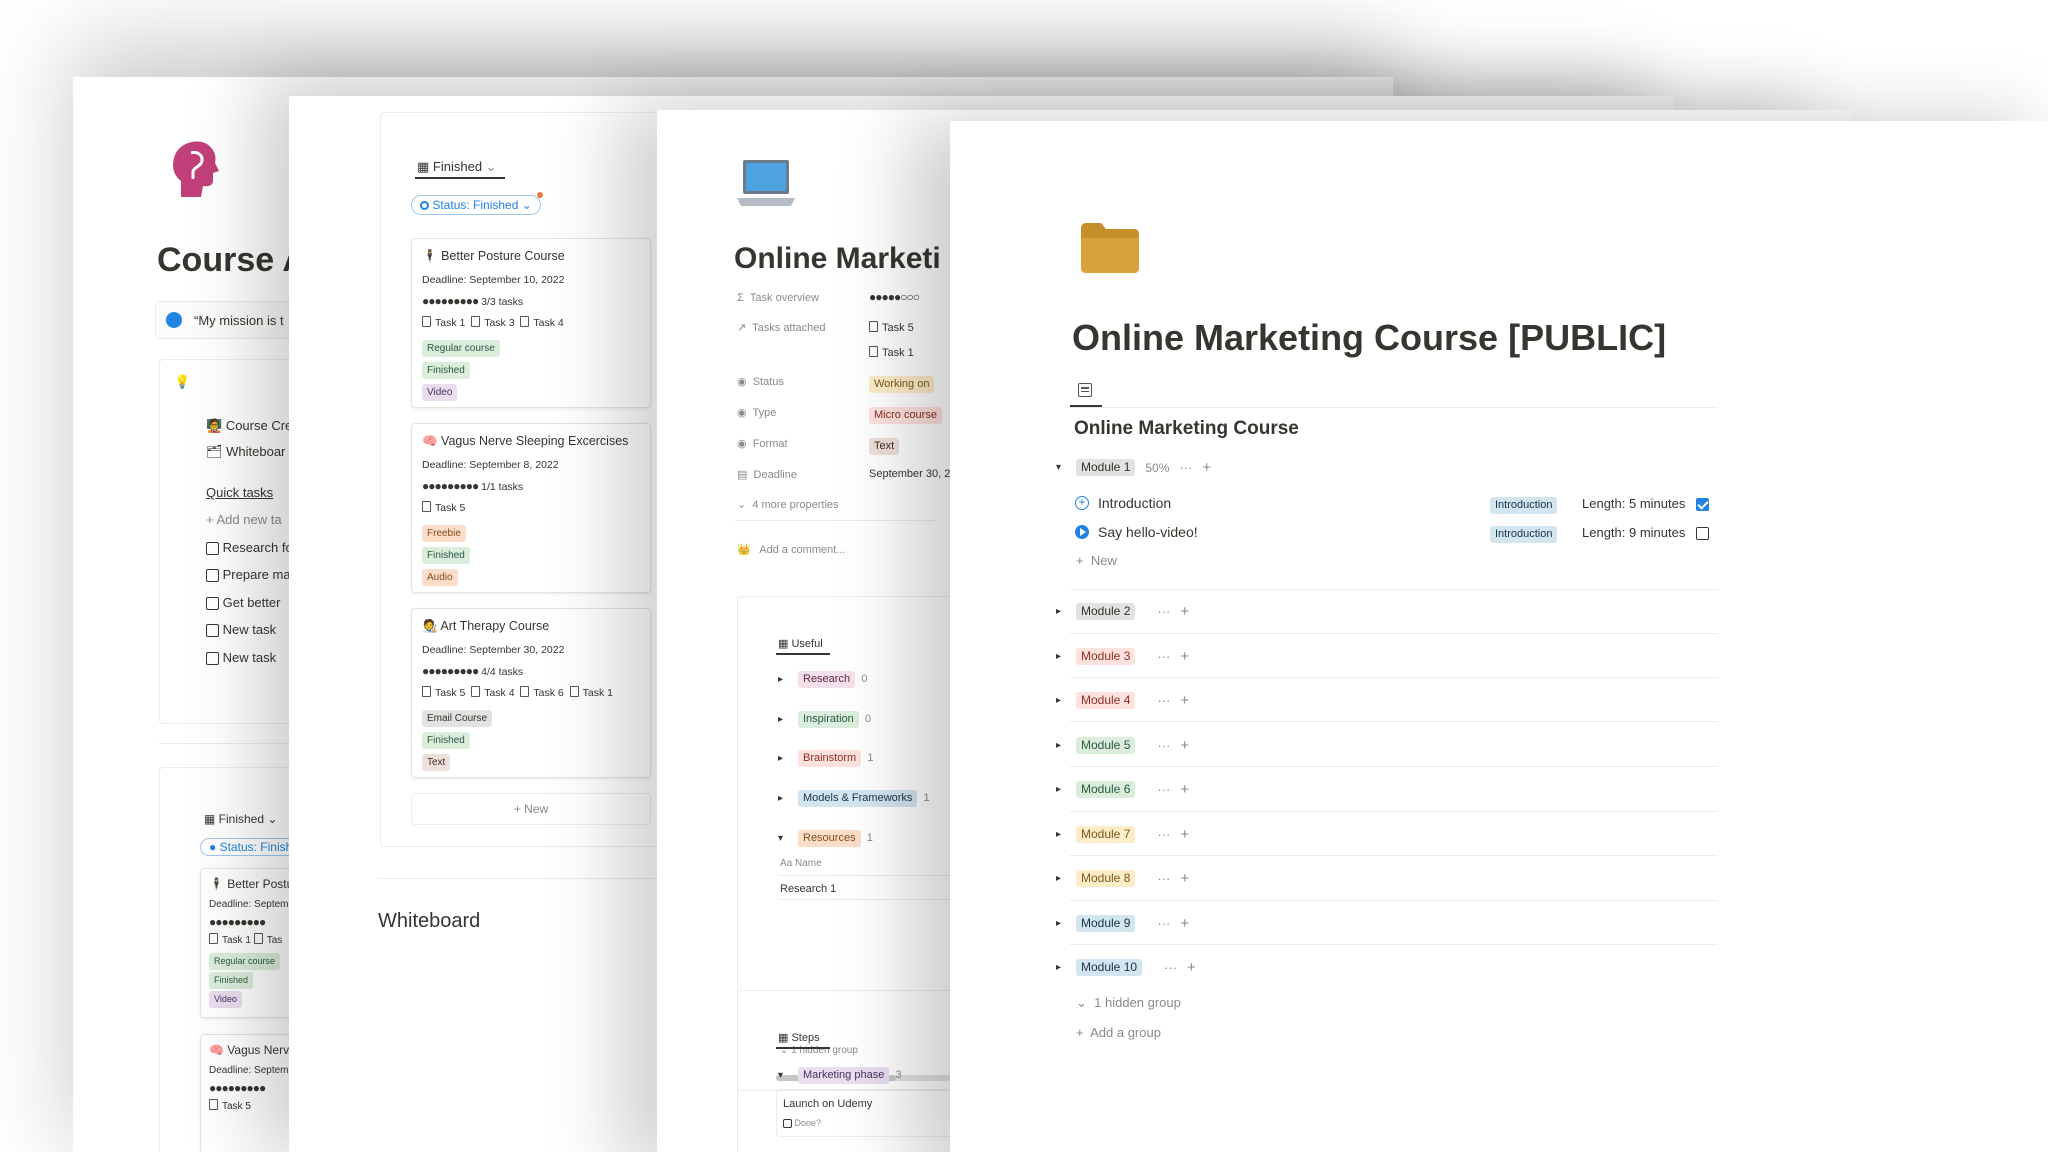 The height and width of the screenshot is (1152, 2048). Describe the element at coordinates (244, 519) in the screenshot. I see `add-task-button: + Add new ta` at that location.